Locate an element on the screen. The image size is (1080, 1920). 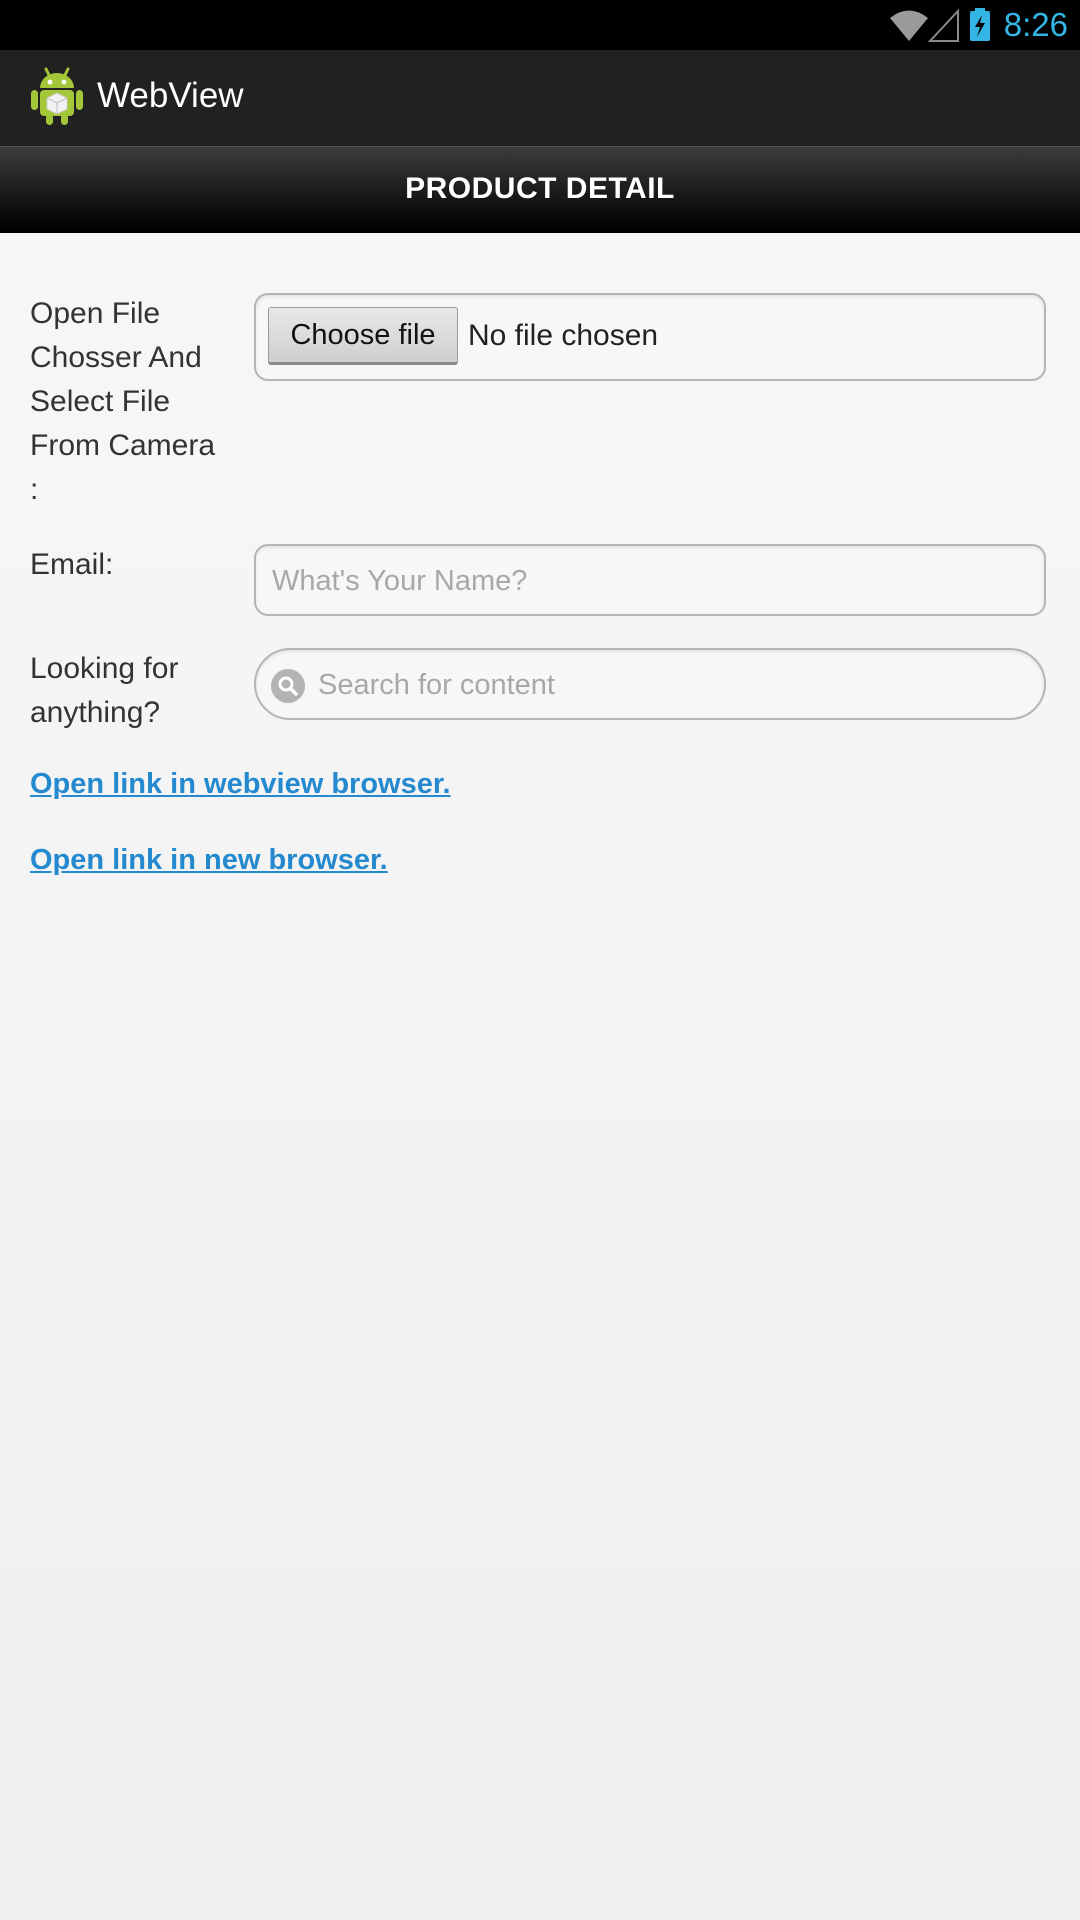
search-field-box is located at coordinates (650, 684).